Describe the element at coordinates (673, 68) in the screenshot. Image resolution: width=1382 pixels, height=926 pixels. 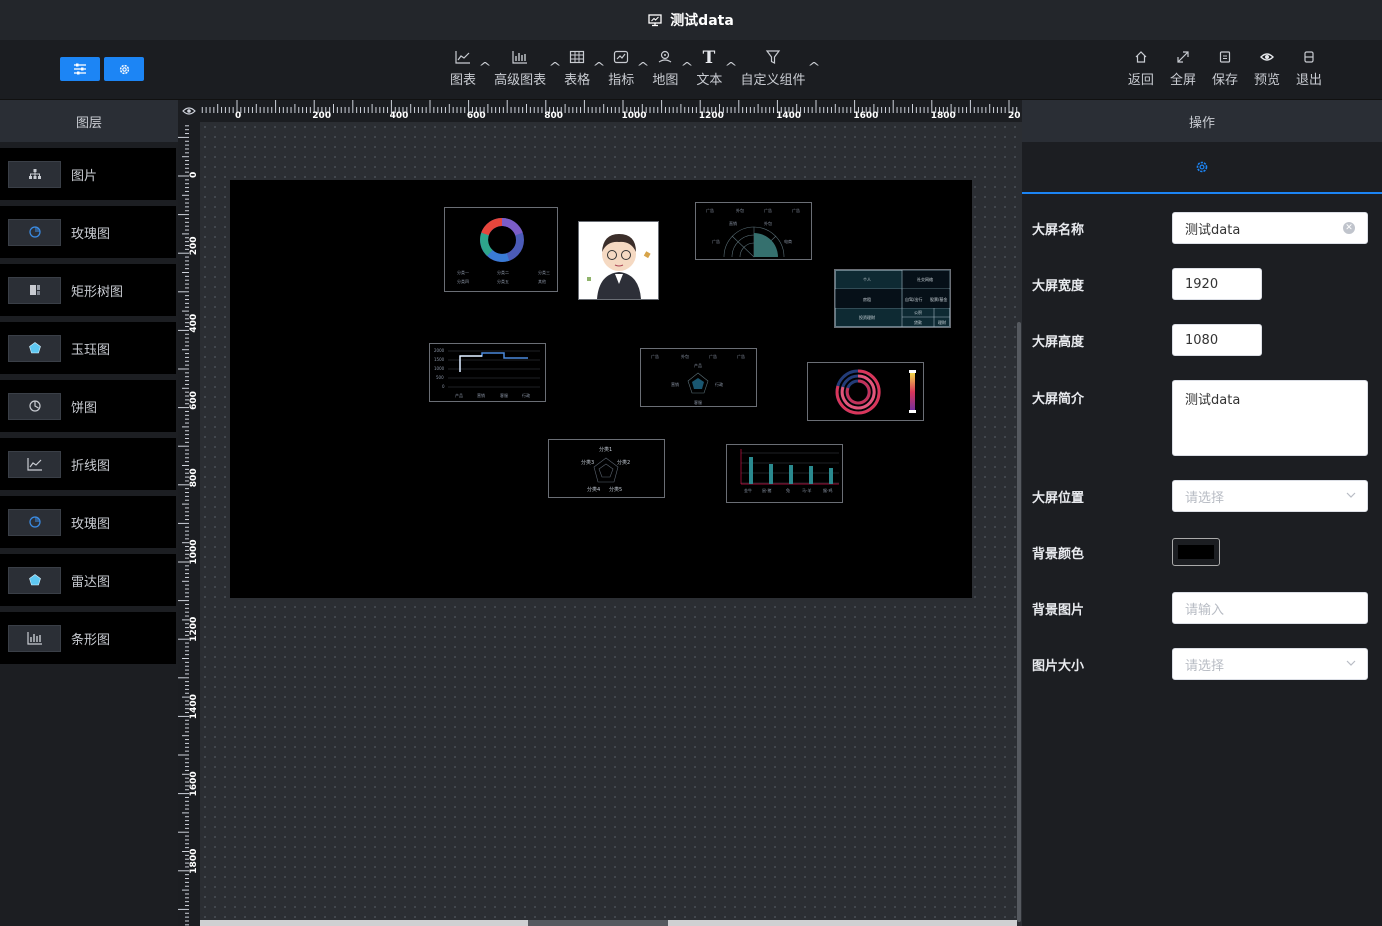
I see `toolbar-map-pin-menu: 地图 ^` at that location.